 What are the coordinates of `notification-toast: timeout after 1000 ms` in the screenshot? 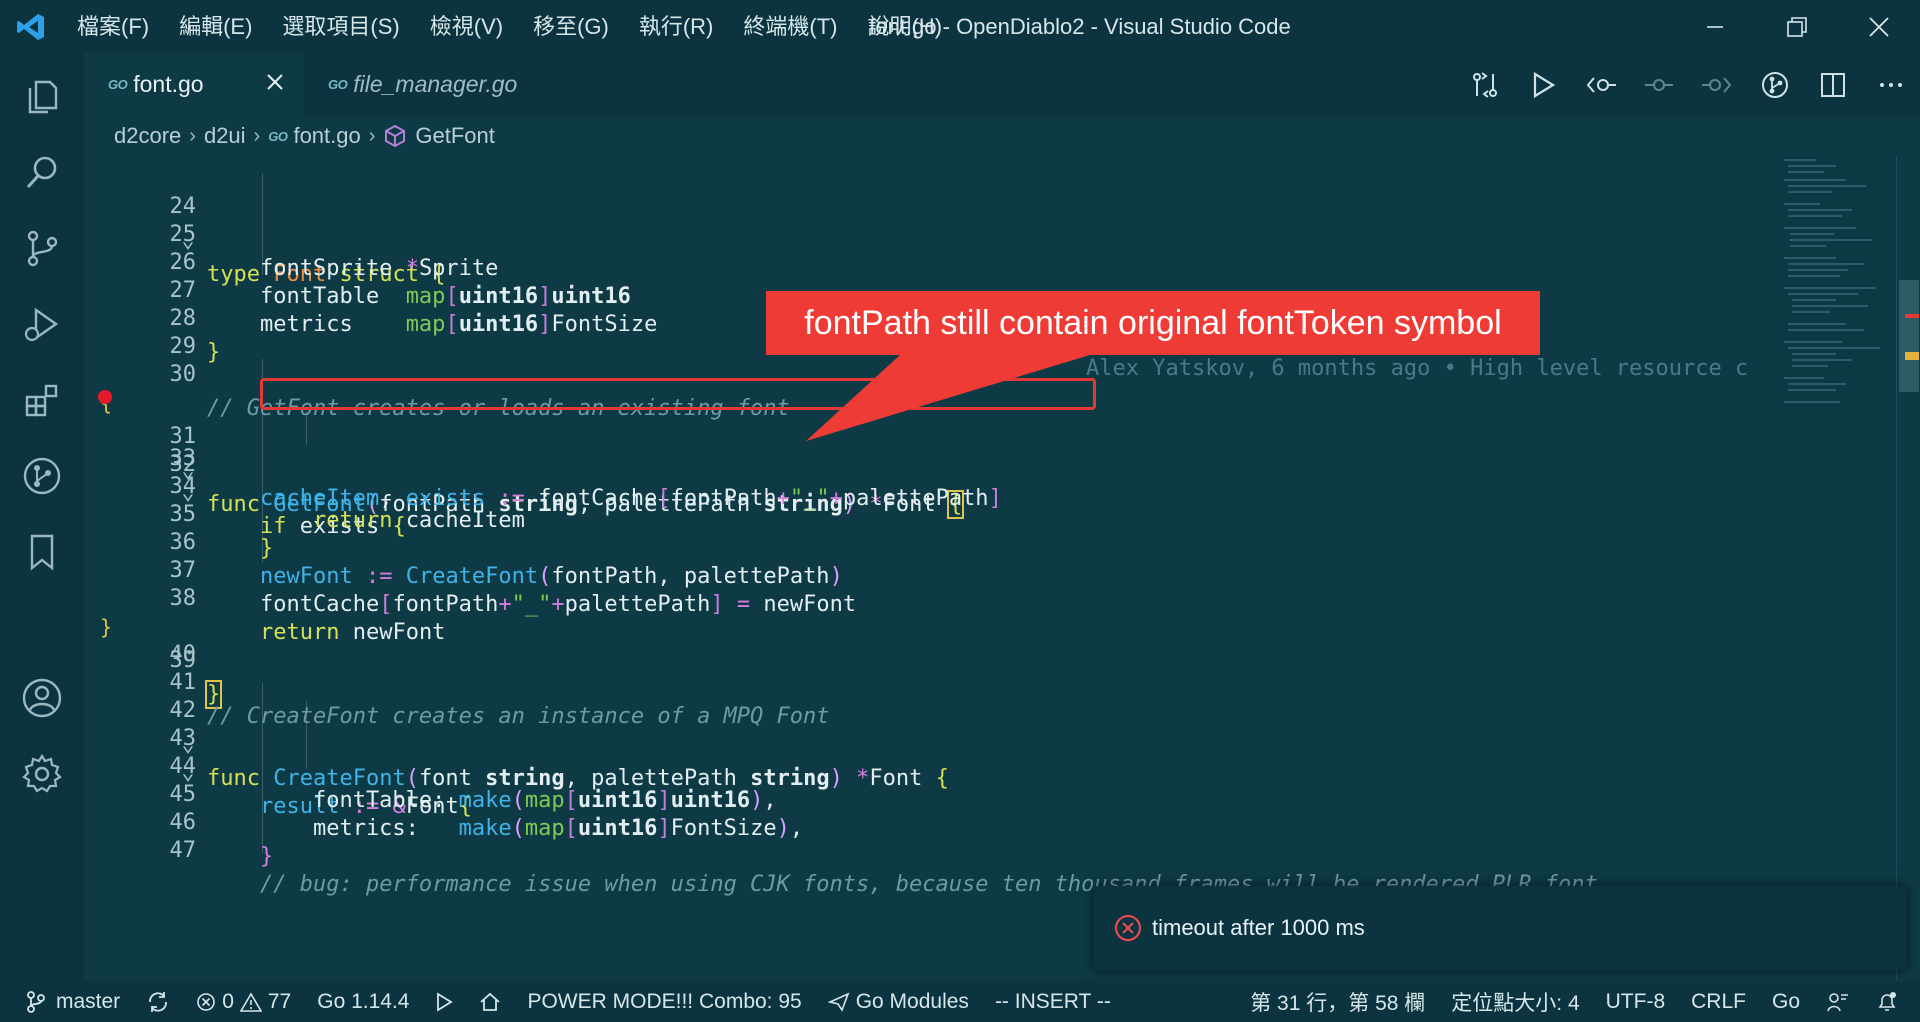 It's located at (1500, 928).